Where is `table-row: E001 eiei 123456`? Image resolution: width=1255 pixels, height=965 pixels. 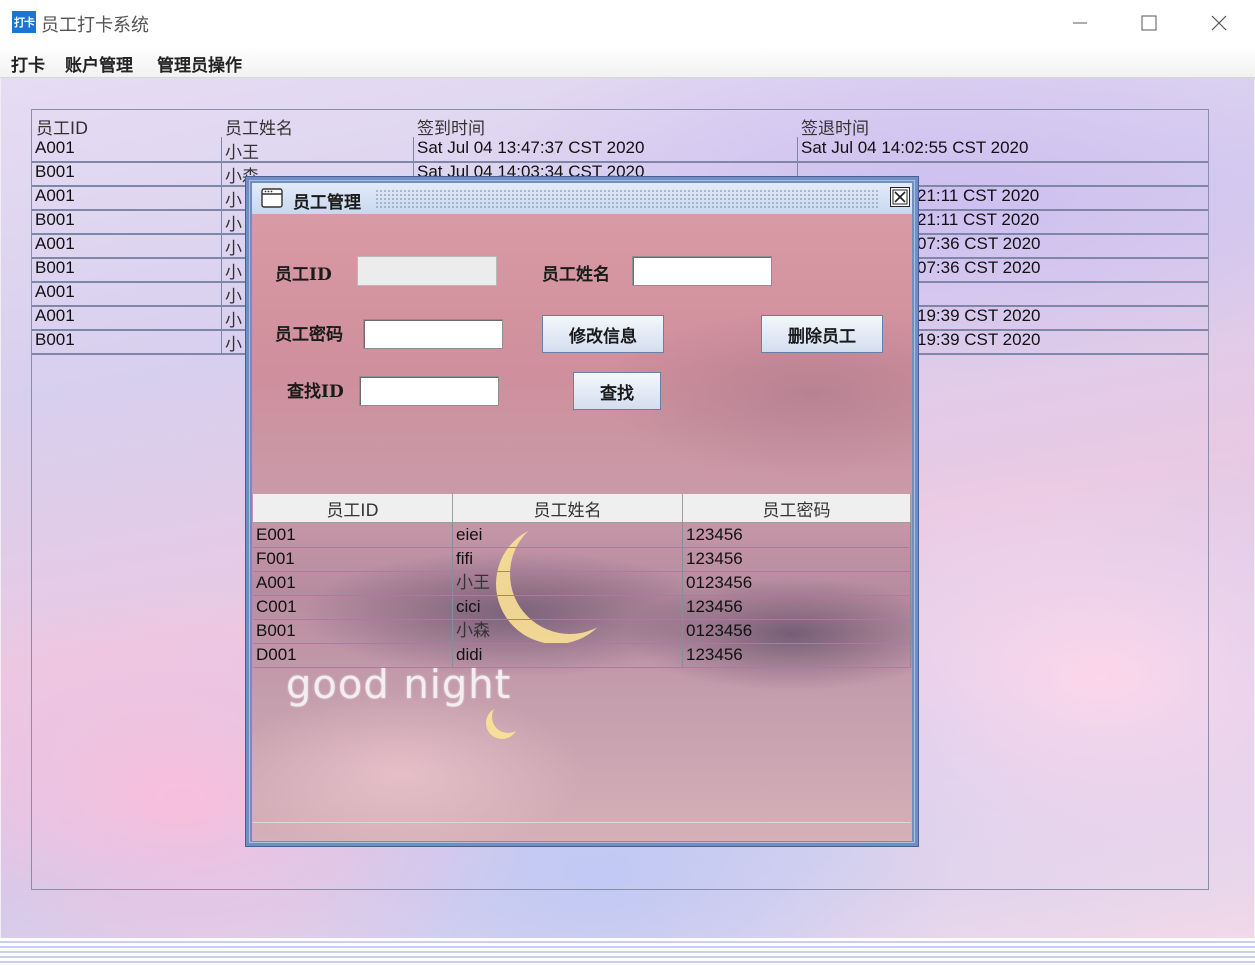 table-row: E001 eiei 123456 is located at coordinates (582, 535).